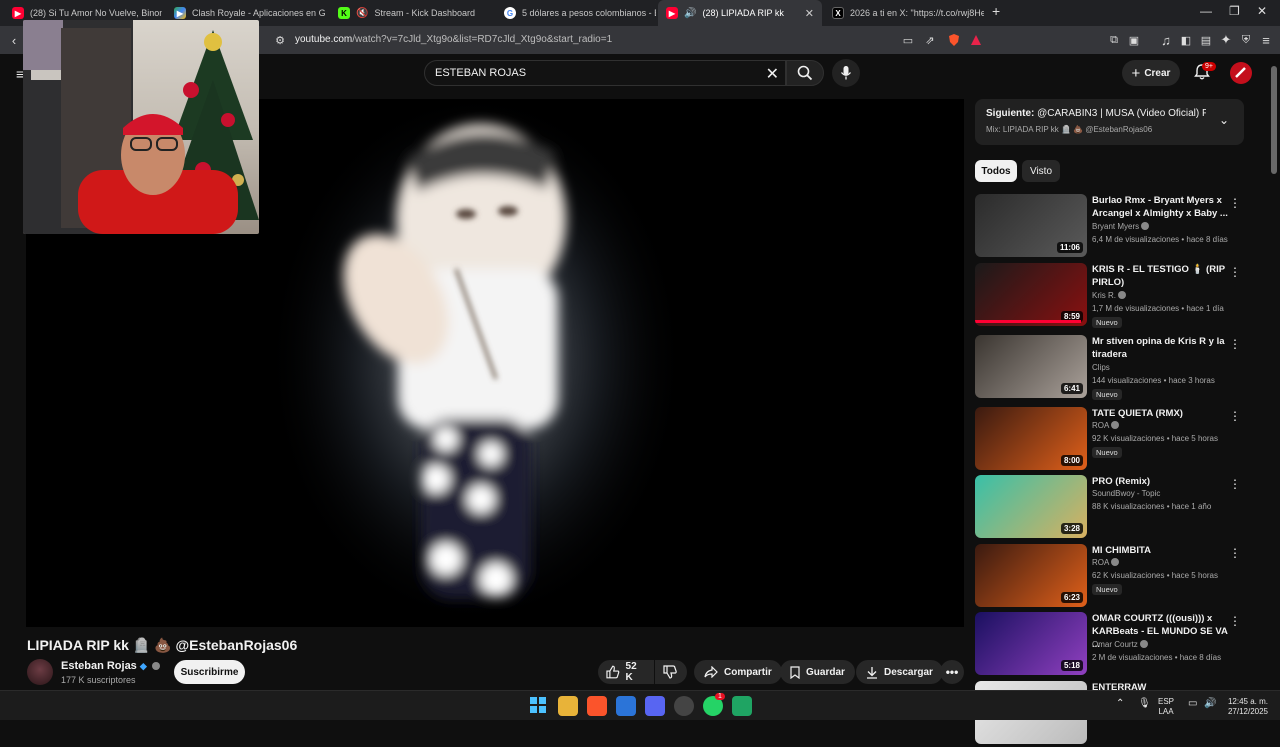 This screenshot has width=1280, height=747. What do you see at coordinates (1162, 276) in the screenshot?
I see `recommendation-title: KRIS R - EL TESTIGO 🕯️ (RIP PIRLO)` at bounding box center [1162, 276].